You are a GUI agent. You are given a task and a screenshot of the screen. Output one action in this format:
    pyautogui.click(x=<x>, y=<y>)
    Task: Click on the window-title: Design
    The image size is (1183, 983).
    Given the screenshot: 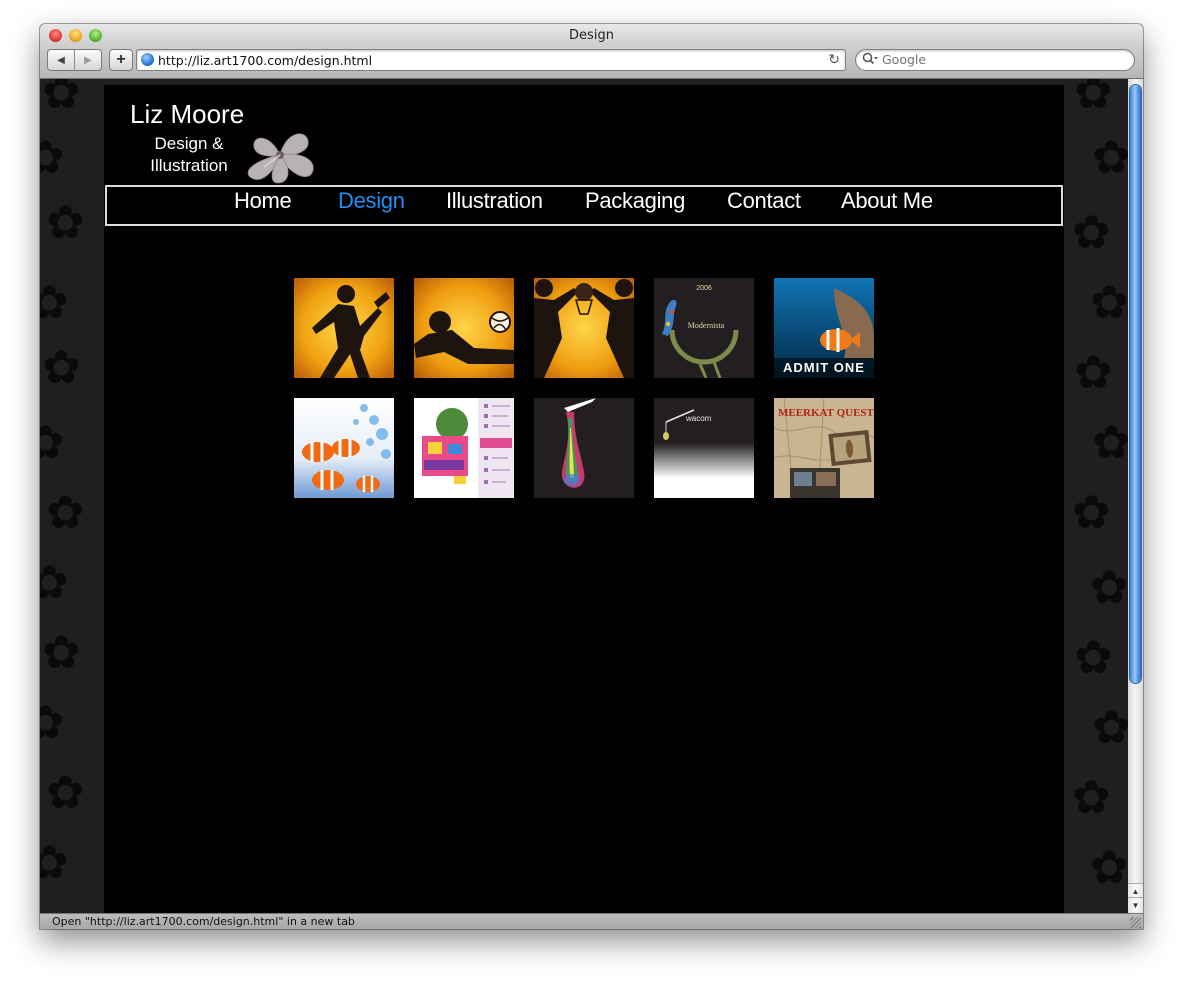 What is the action you would take?
    pyautogui.click(x=591, y=35)
    